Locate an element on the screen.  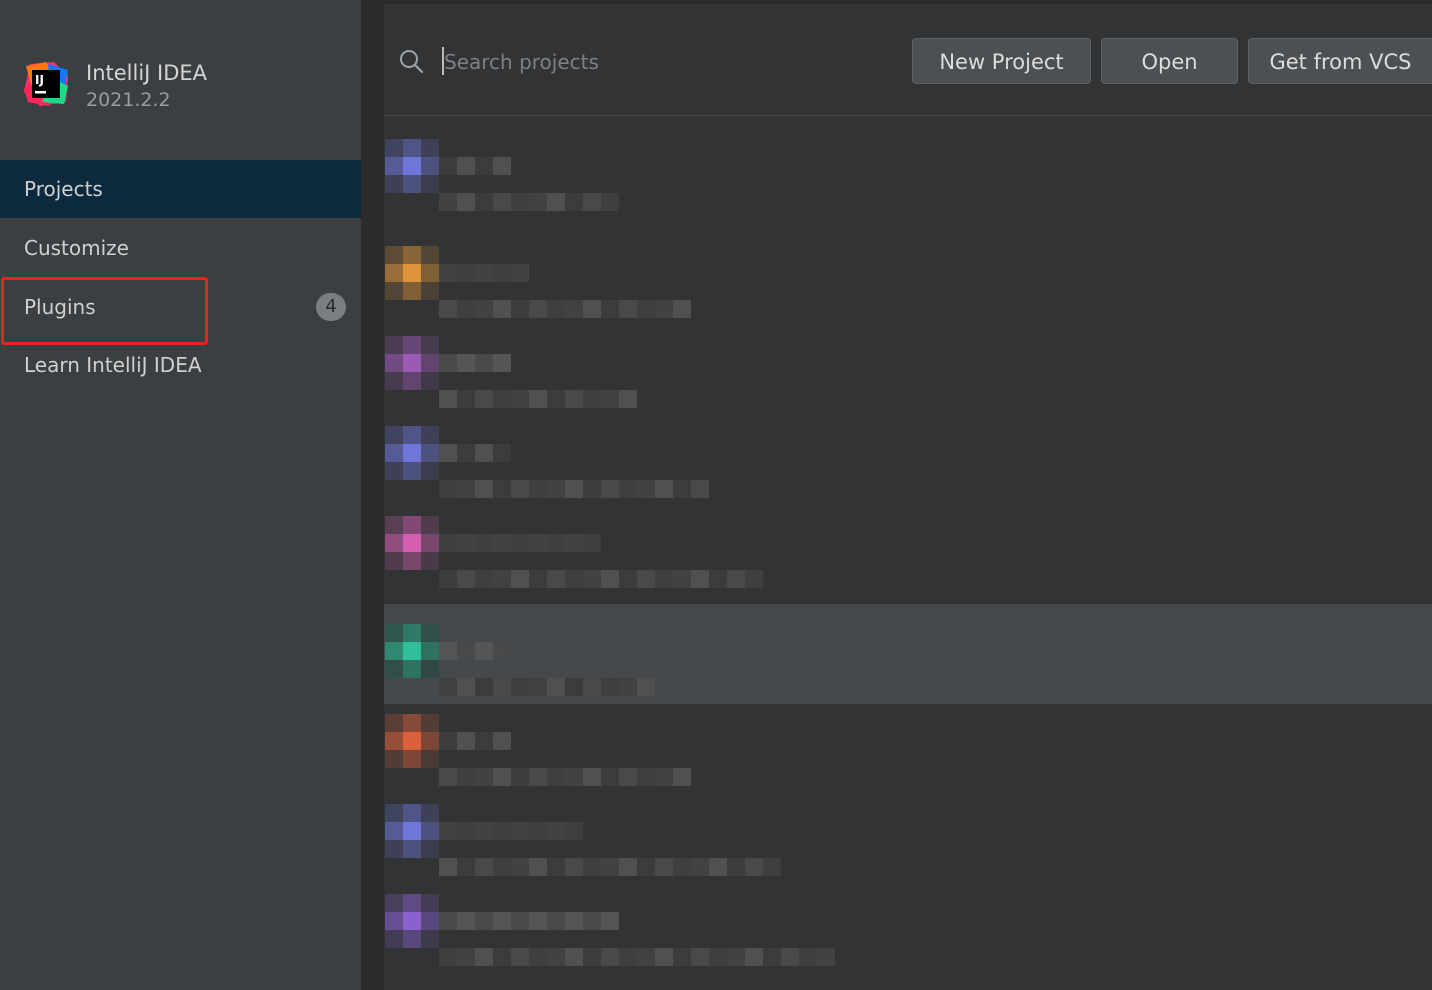
sidebar-item-label: Projects is located at coordinates (63, 189).